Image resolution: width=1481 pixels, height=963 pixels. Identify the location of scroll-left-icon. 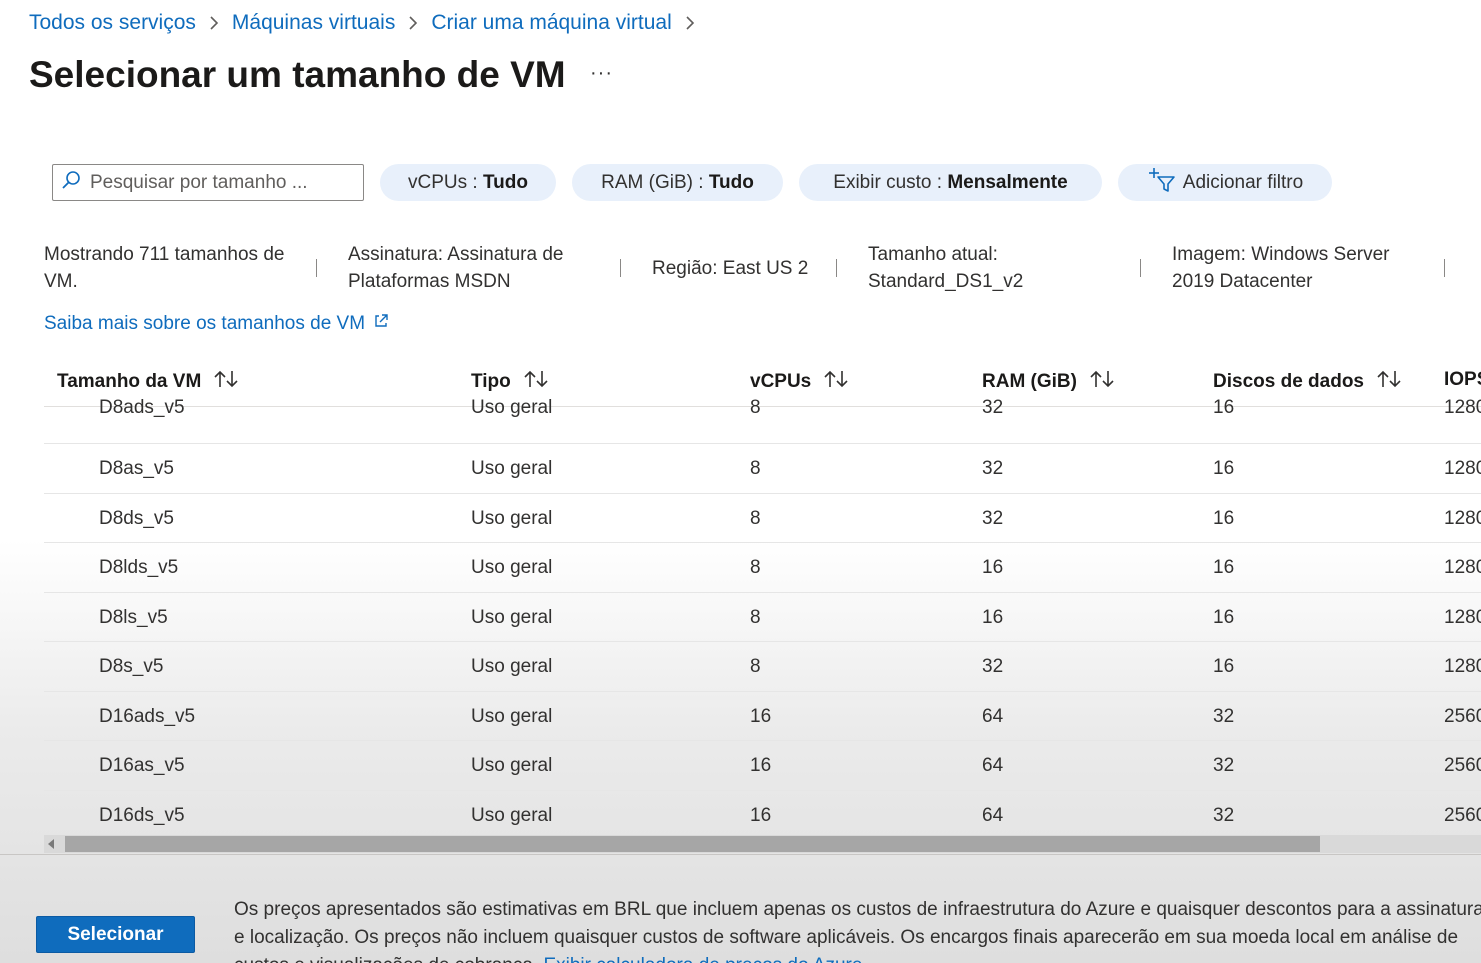
(51, 844).